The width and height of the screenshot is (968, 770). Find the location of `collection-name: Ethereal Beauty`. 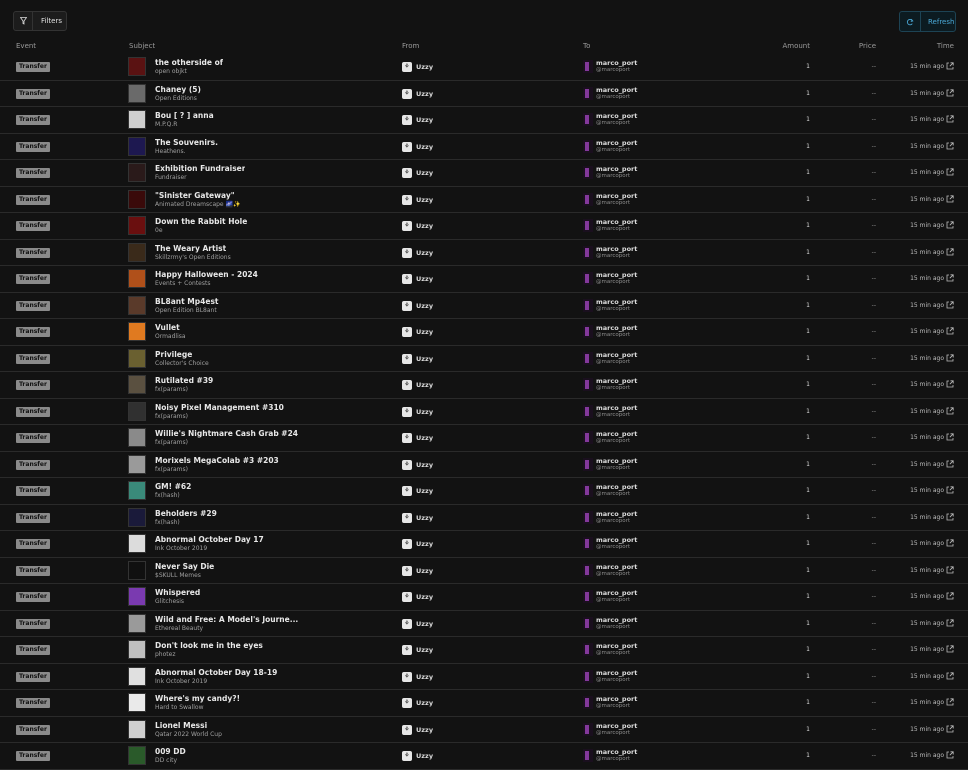

collection-name: Ethereal Beauty is located at coordinates (179, 628).